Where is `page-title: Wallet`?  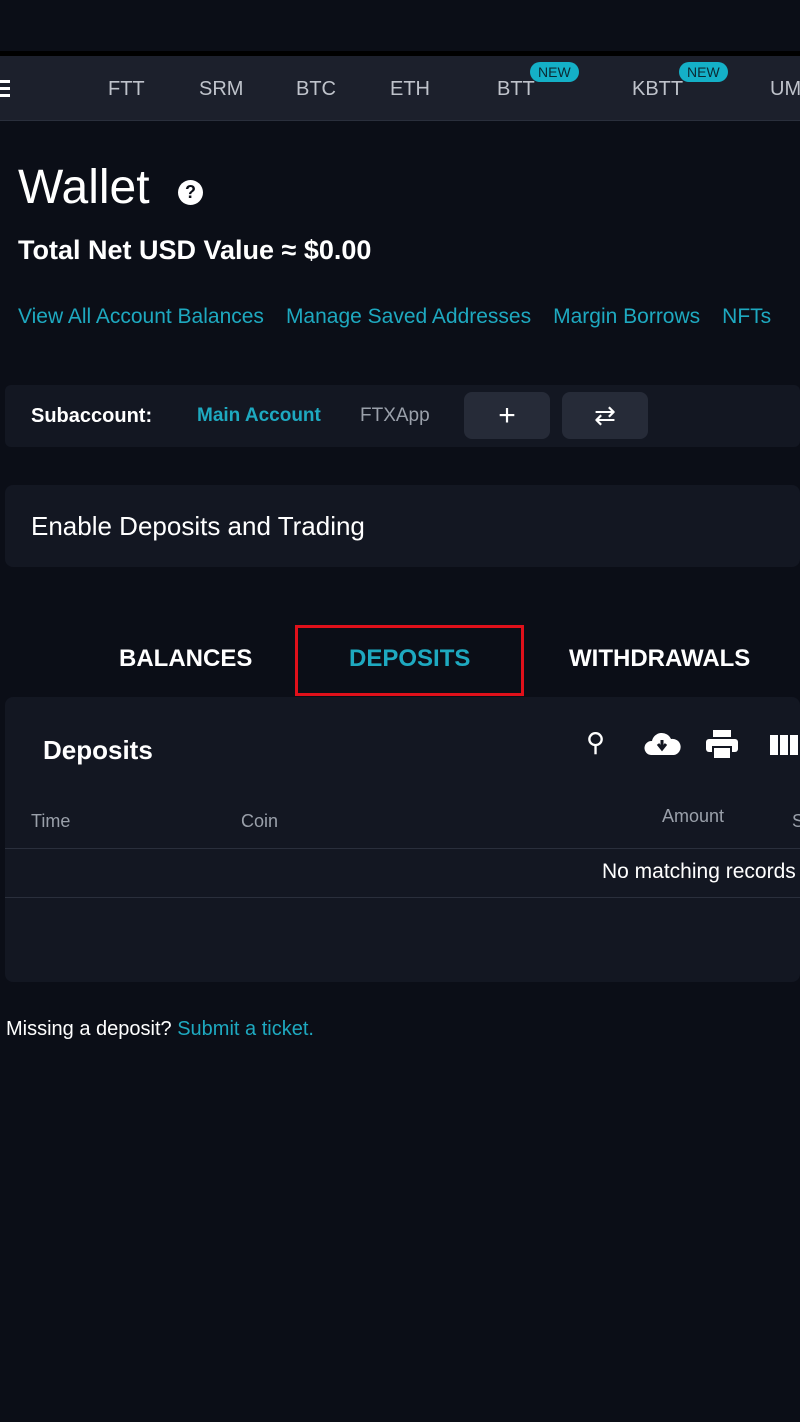 page-title: Wallet is located at coordinates (84, 187).